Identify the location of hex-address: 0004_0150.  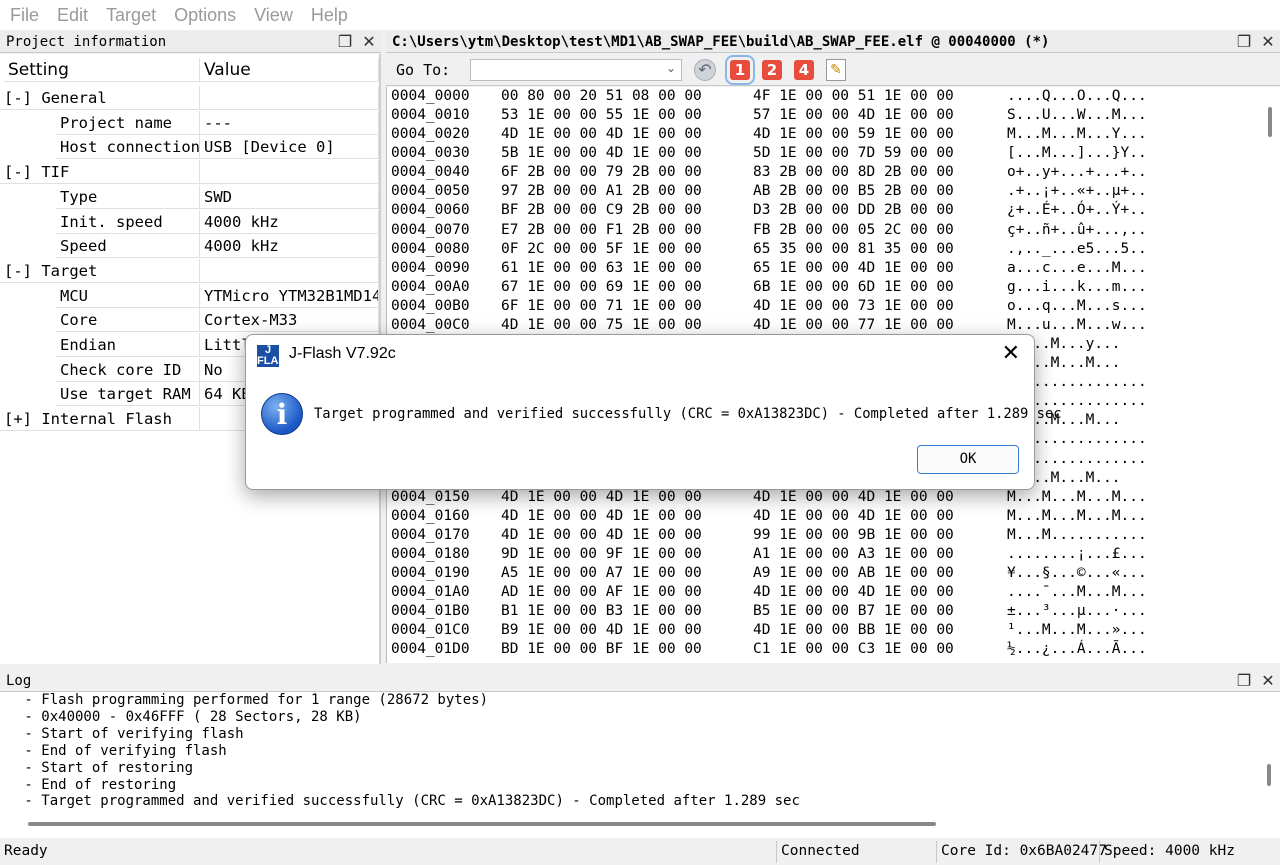
(430, 496).